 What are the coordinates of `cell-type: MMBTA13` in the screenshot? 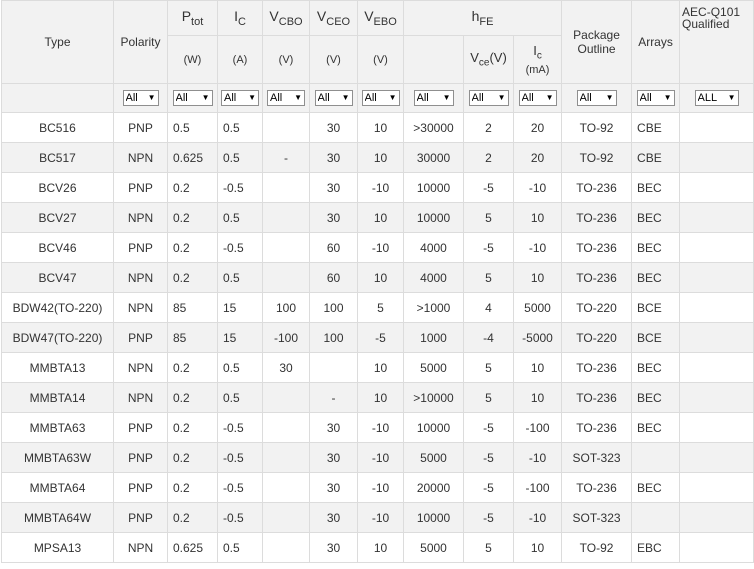 It's located at (57, 367).